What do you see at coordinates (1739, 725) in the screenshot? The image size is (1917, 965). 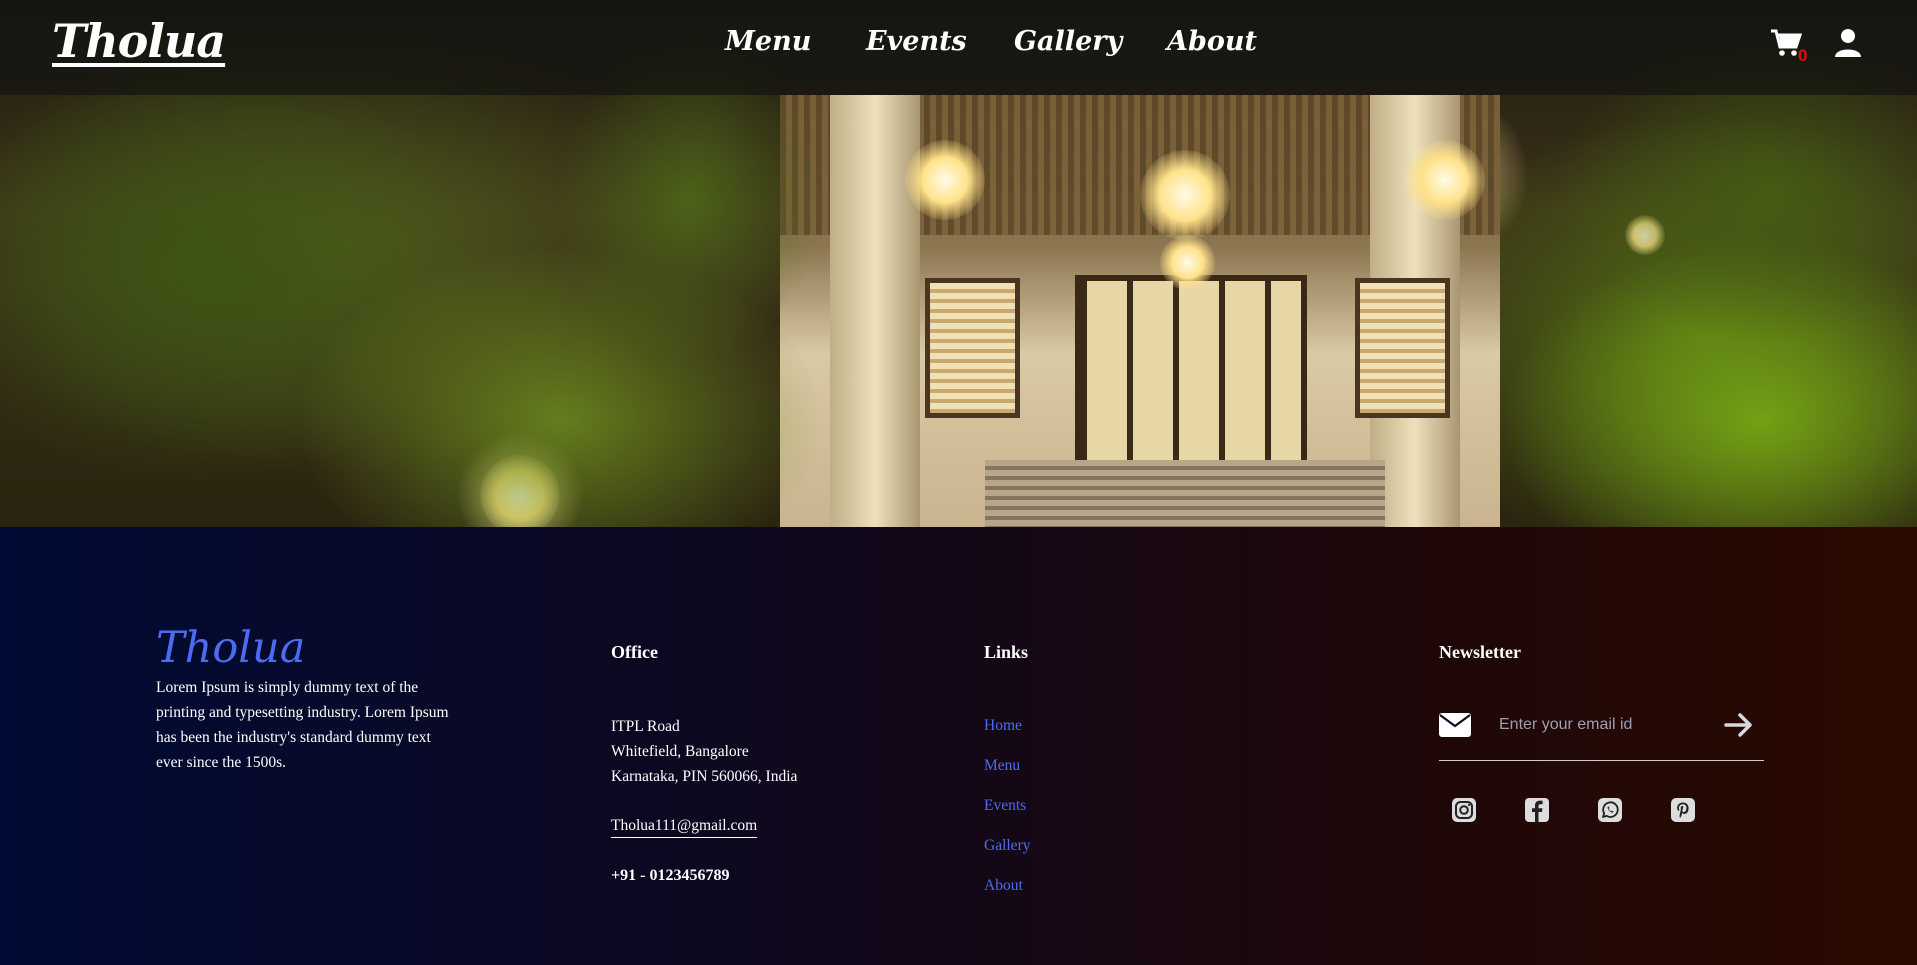 I see `arrow-right-icon` at bounding box center [1739, 725].